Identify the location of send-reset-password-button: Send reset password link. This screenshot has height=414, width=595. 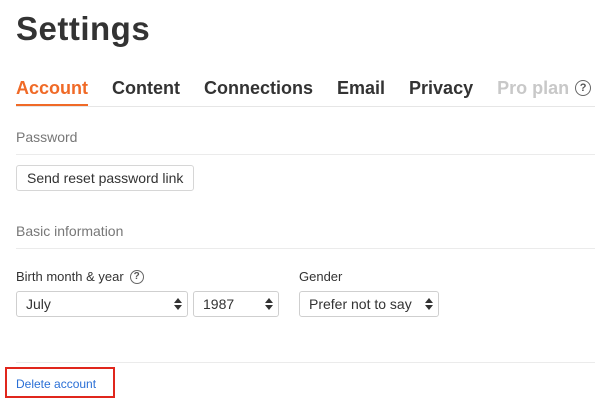
(105, 178).